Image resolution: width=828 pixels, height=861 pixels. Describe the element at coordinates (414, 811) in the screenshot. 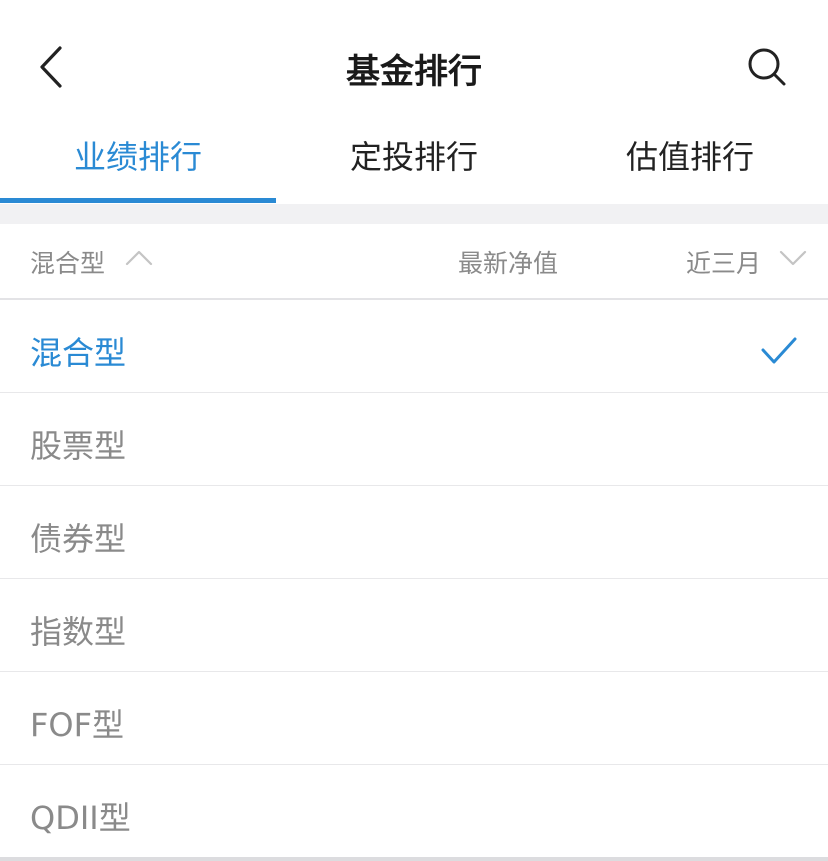

I see `fund-type-option-qdii: QDII型` at that location.